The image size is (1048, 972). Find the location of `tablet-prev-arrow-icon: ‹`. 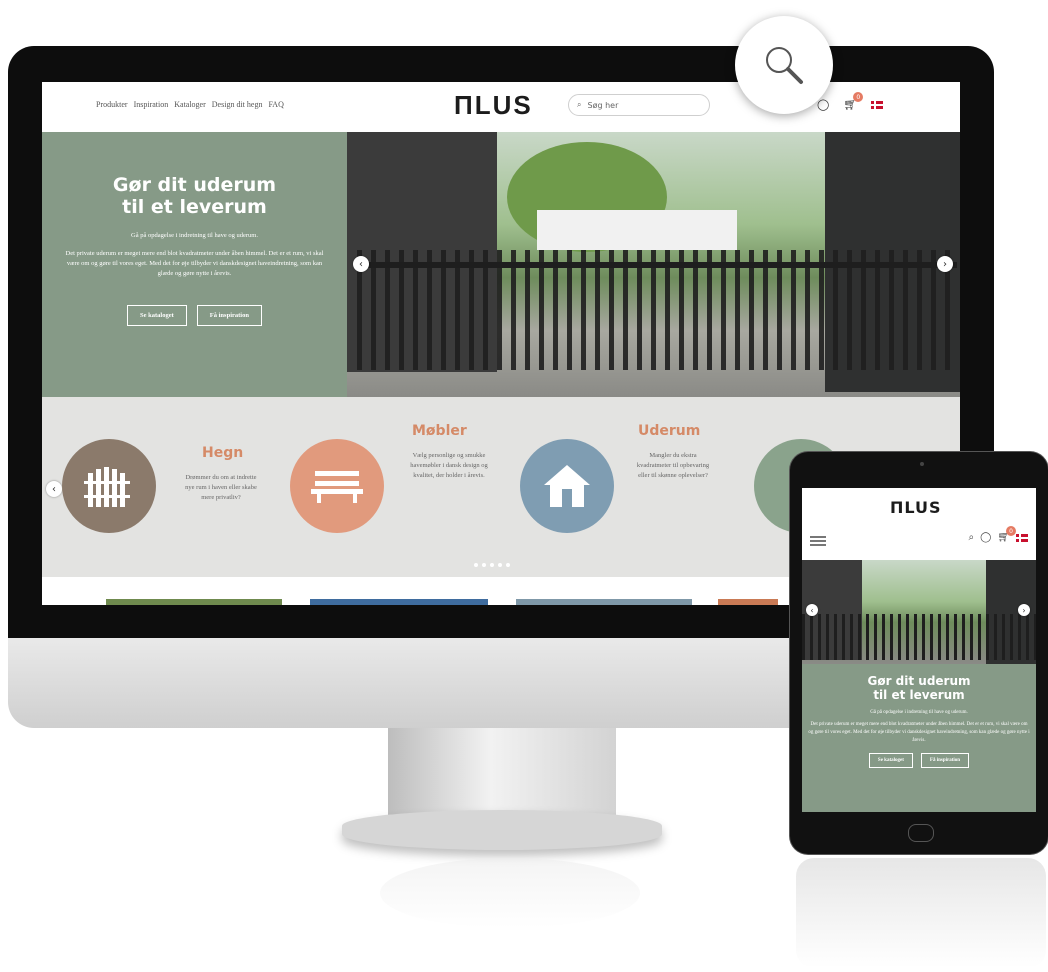

tablet-prev-arrow-icon: ‹ is located at coordinates (812, 610).